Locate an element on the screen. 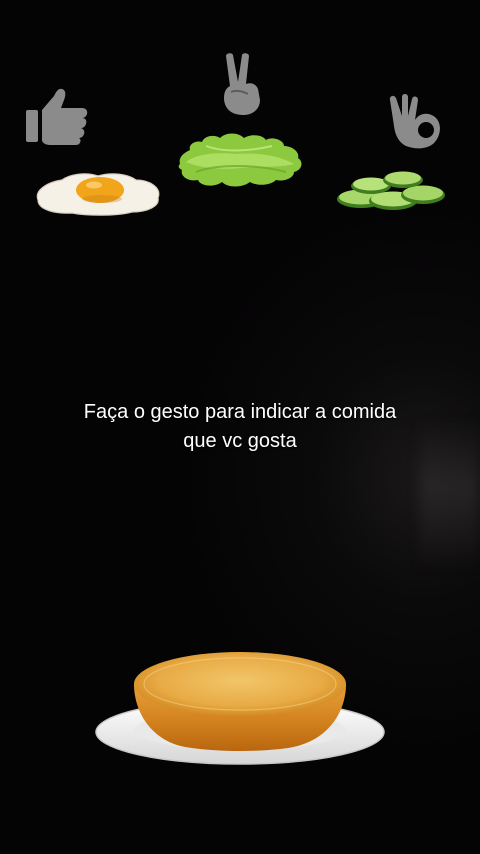 The height and width of the screenshot is (854, 480). burger-plate is located at coordinates (240, 707).